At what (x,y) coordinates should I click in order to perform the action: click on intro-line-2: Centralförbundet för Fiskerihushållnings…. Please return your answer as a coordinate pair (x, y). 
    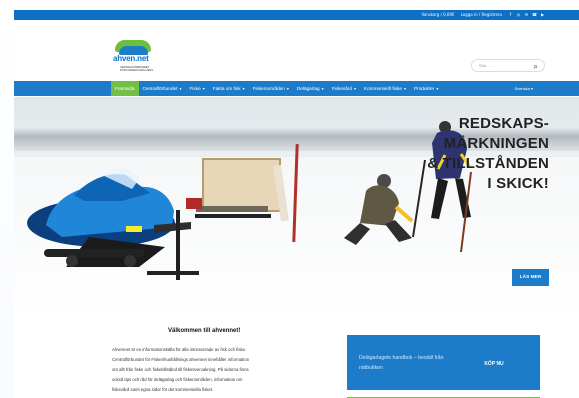
    Looking at the image, I should click on (181, 359).